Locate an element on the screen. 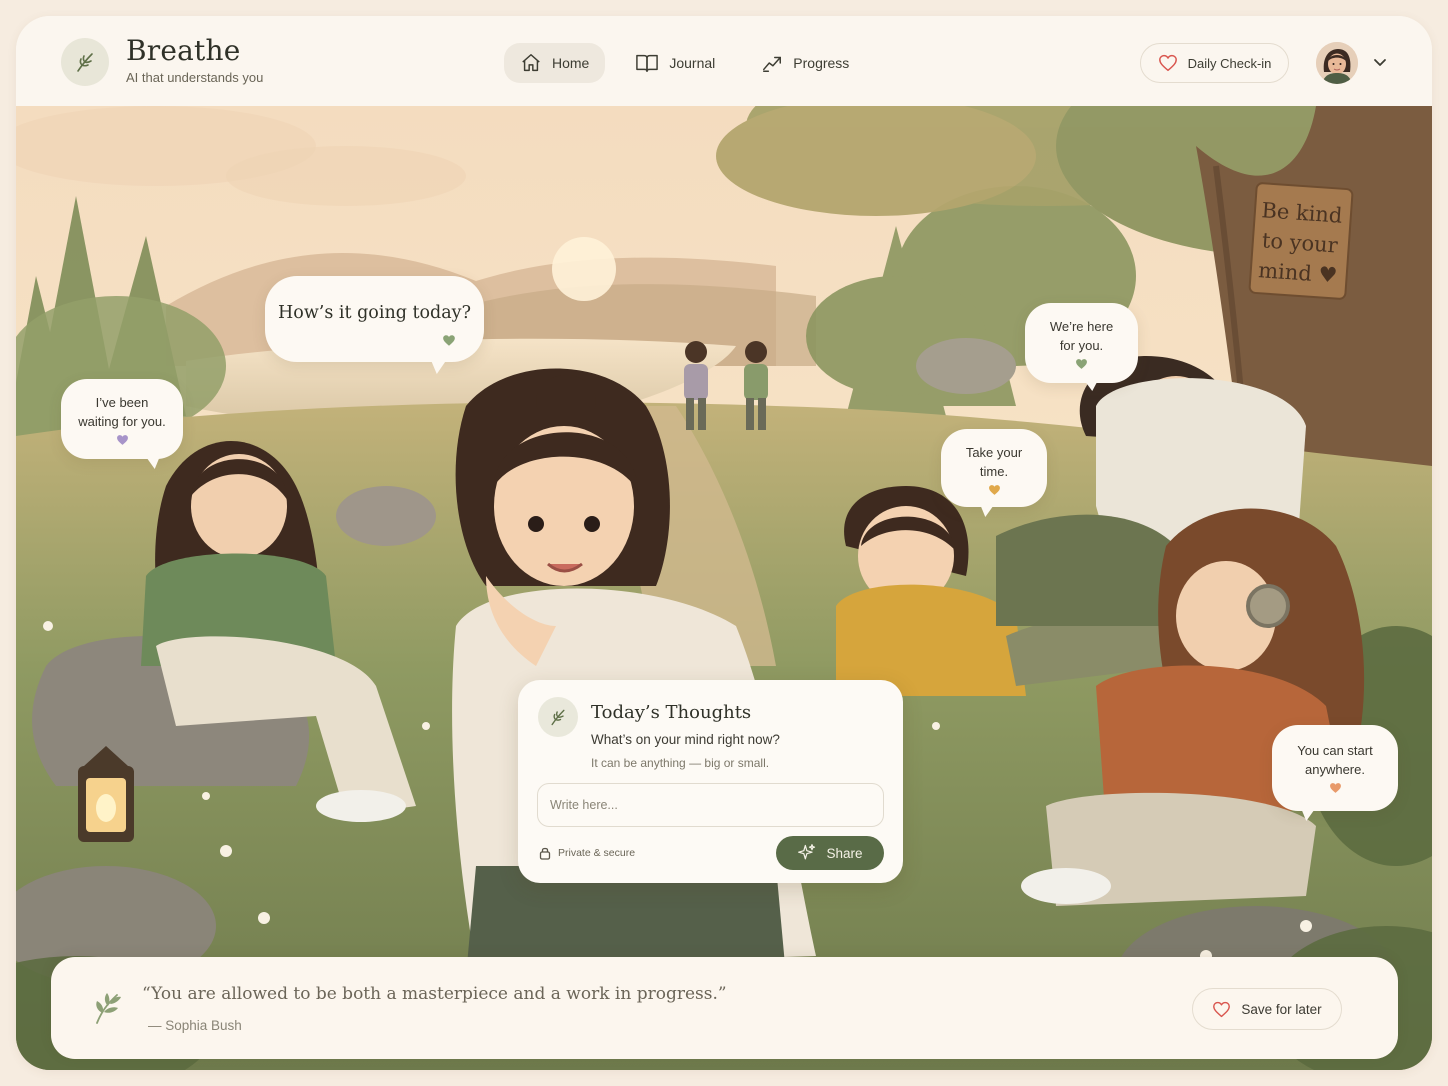 The height and width of the screenshot is (1086, 1448). logo is located at coordinates (85, 62).